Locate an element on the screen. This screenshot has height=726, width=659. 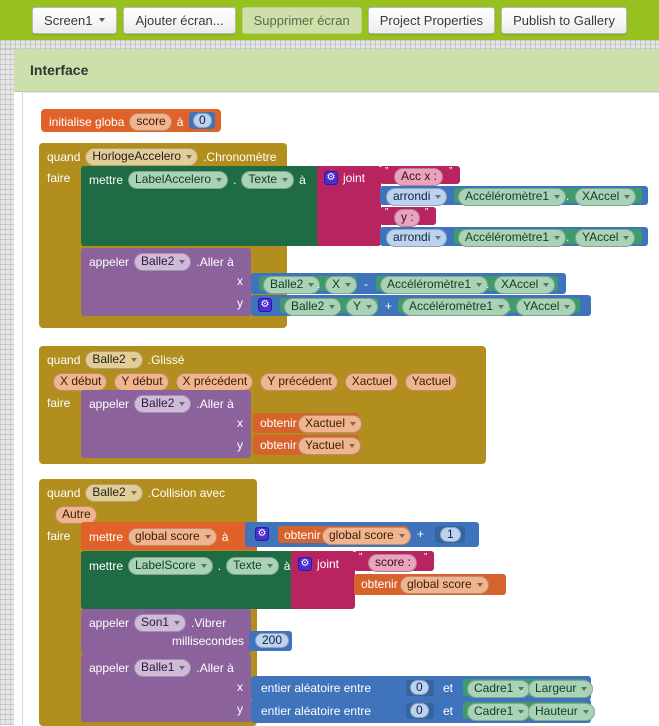
accel1-x-component-field: Accéléromètre1 is located at coordinates (512, 197).